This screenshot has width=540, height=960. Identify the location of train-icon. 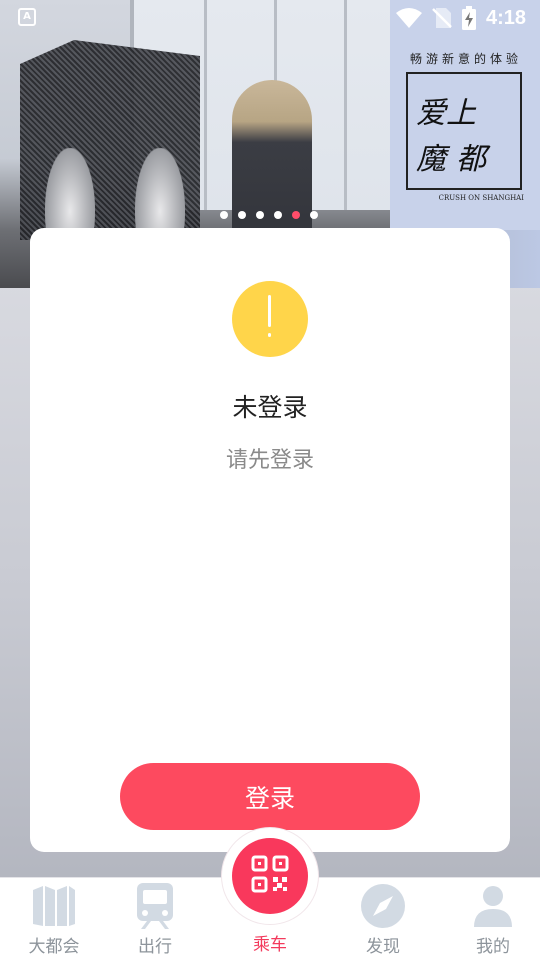
(155, 906).